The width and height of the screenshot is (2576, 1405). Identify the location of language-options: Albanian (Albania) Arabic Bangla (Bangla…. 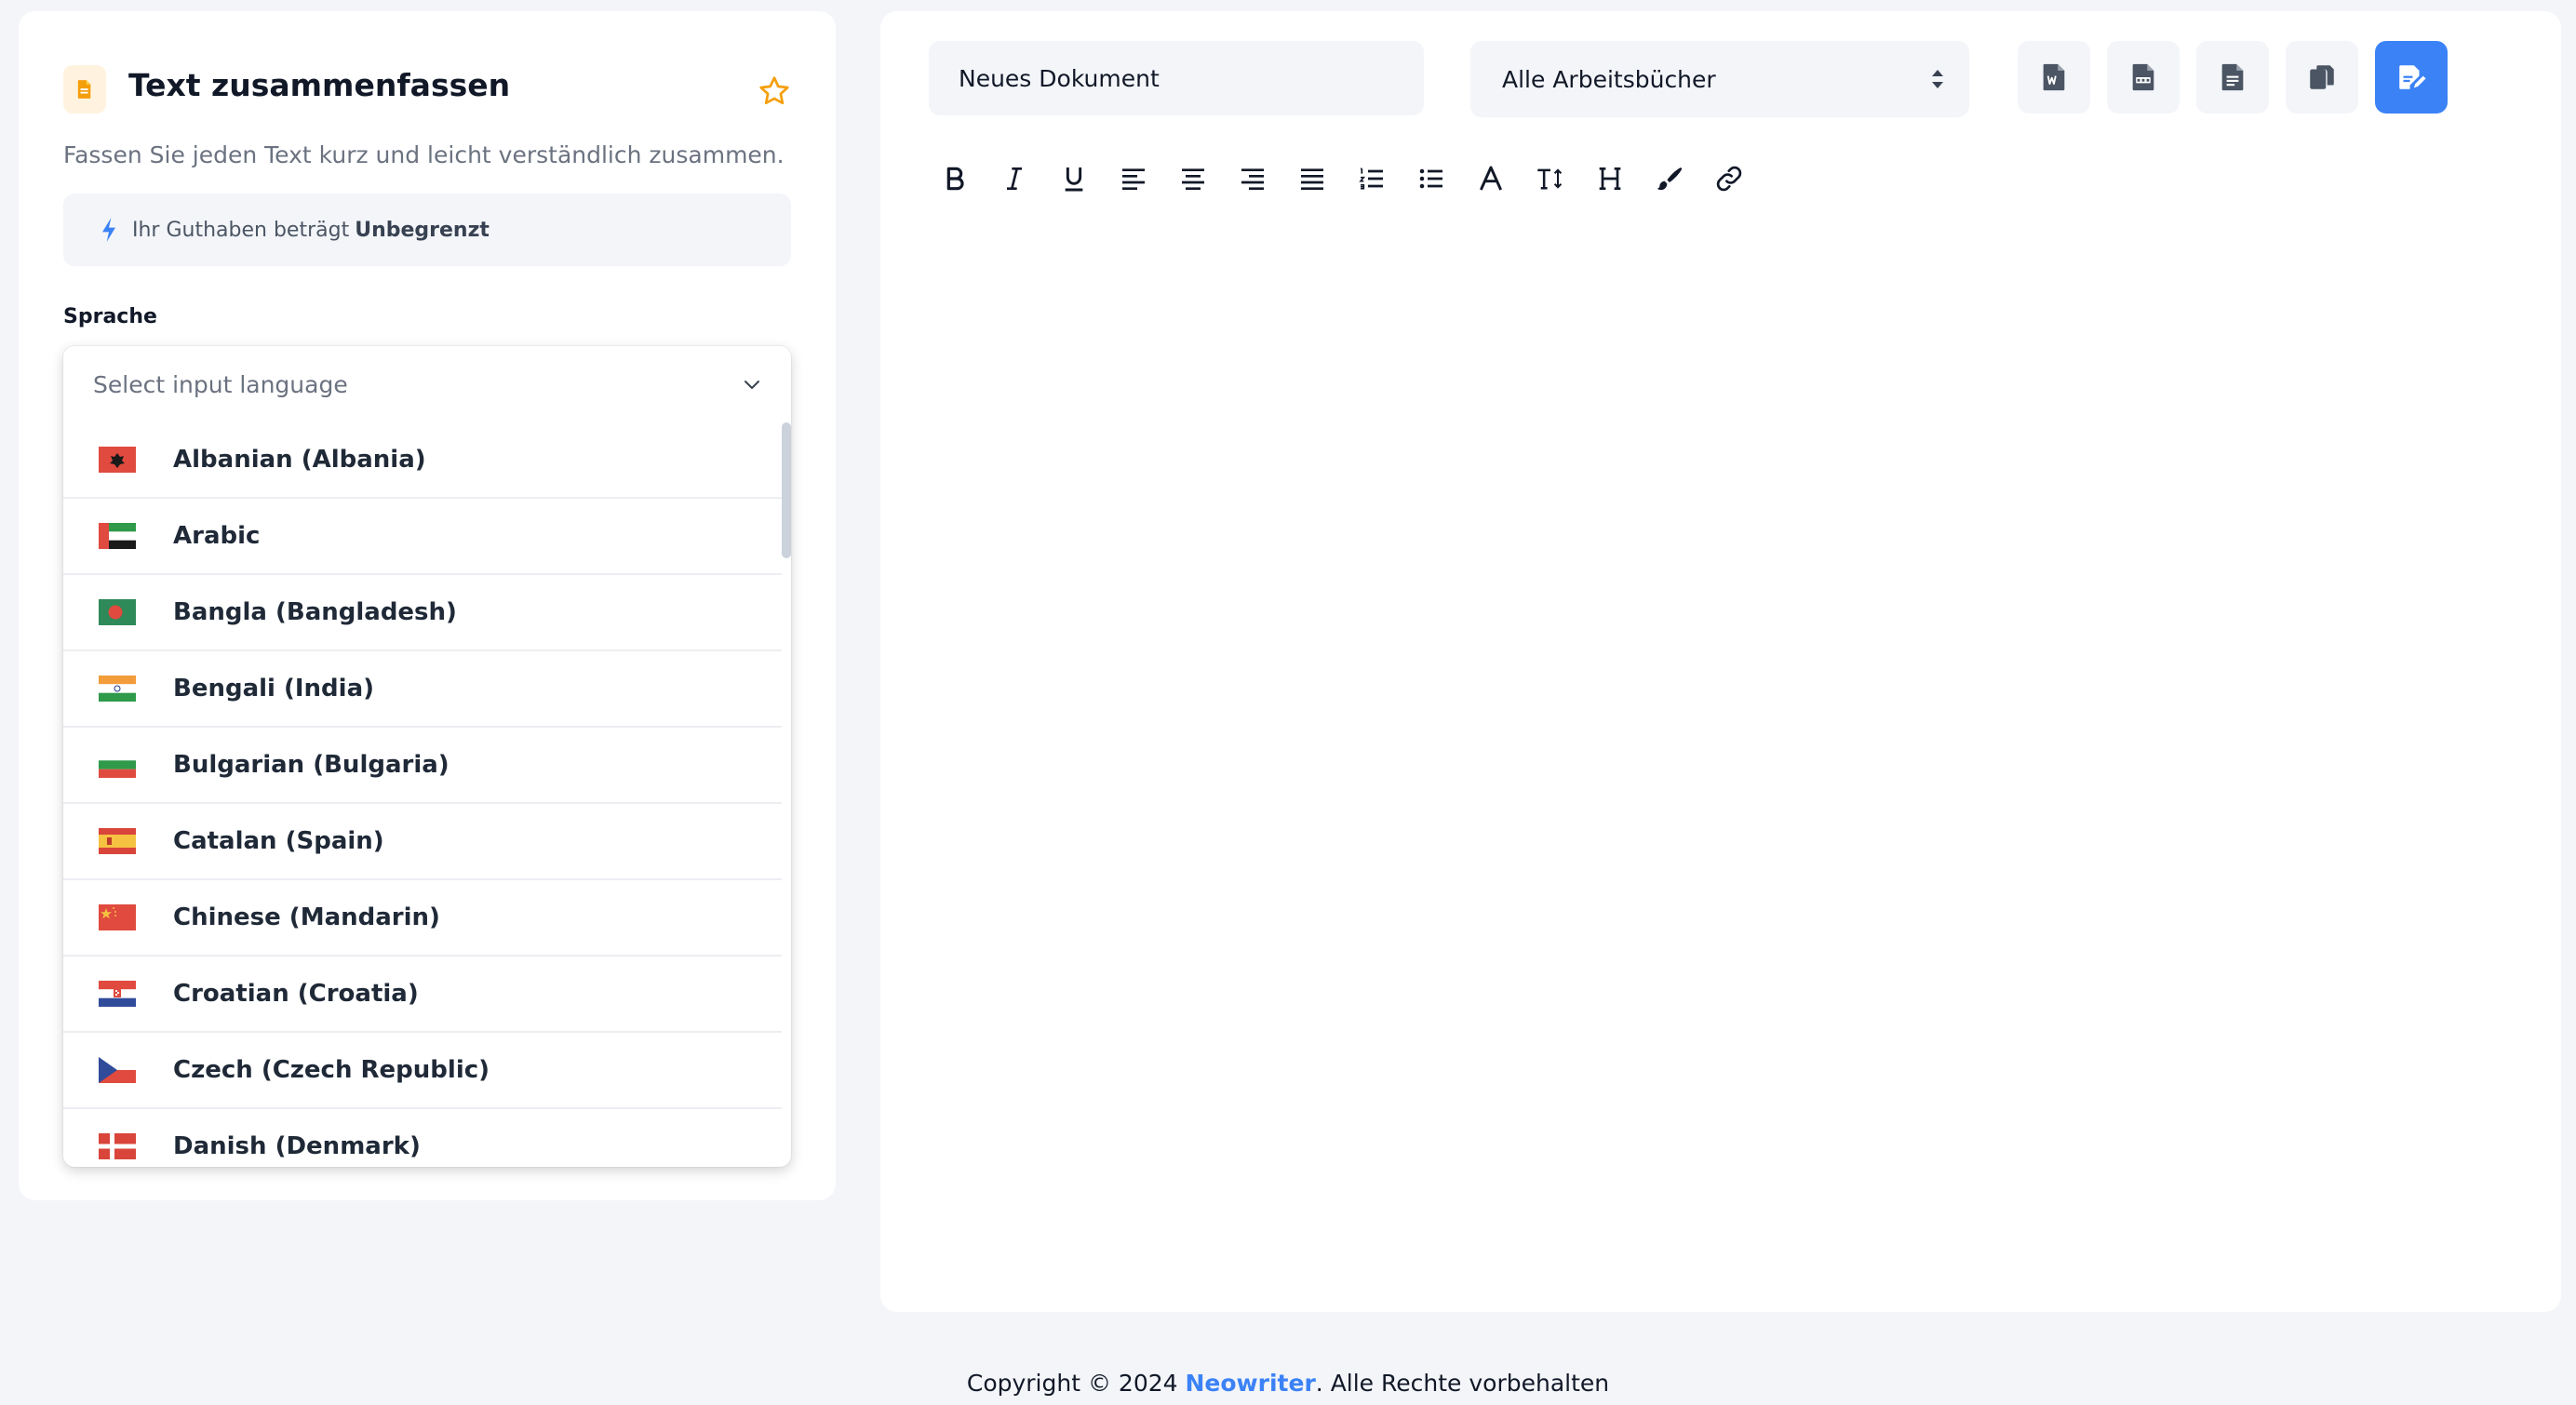
(422, 795).